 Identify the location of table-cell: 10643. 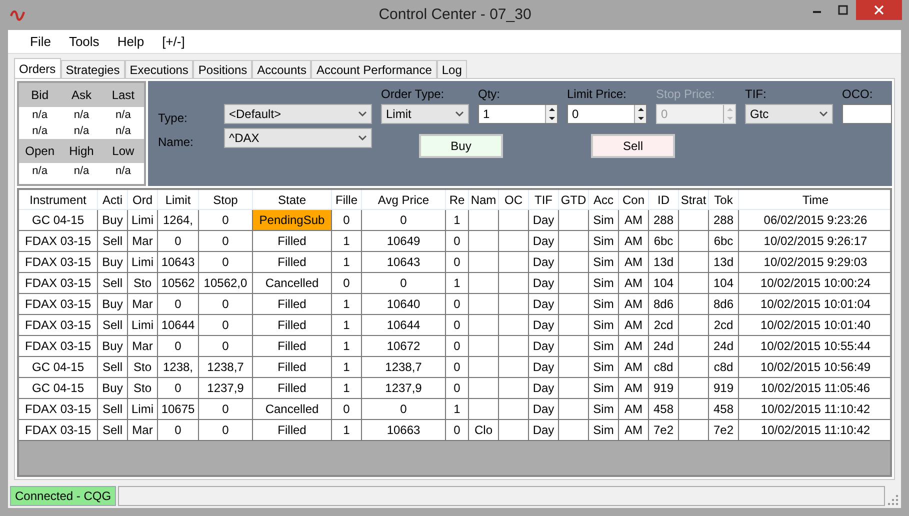
(178, 262).